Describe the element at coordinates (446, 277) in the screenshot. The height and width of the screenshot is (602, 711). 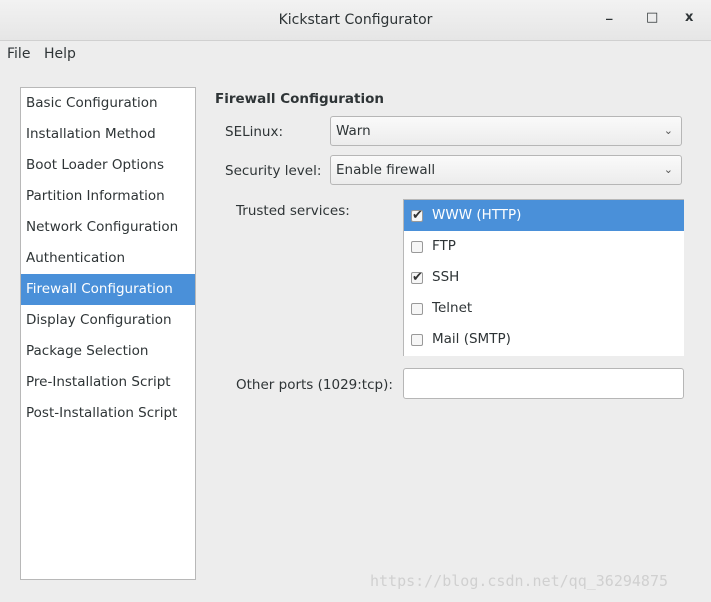
I see `service-label: SSH` at that location.